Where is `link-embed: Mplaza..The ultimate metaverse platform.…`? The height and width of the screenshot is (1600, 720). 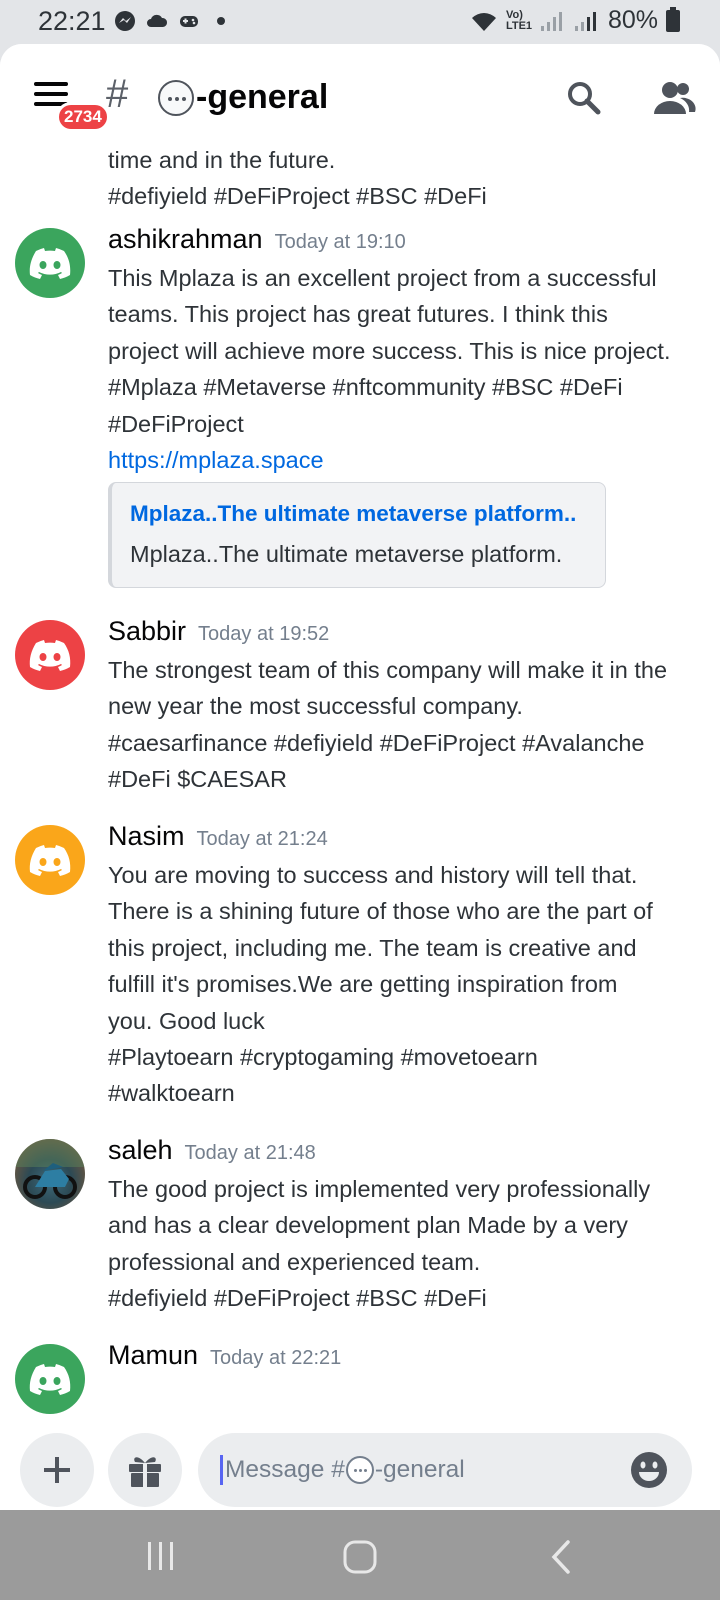
link-embed: Mplaza..The ultimate metaverse platform.… is located at coordinates (357, 535).